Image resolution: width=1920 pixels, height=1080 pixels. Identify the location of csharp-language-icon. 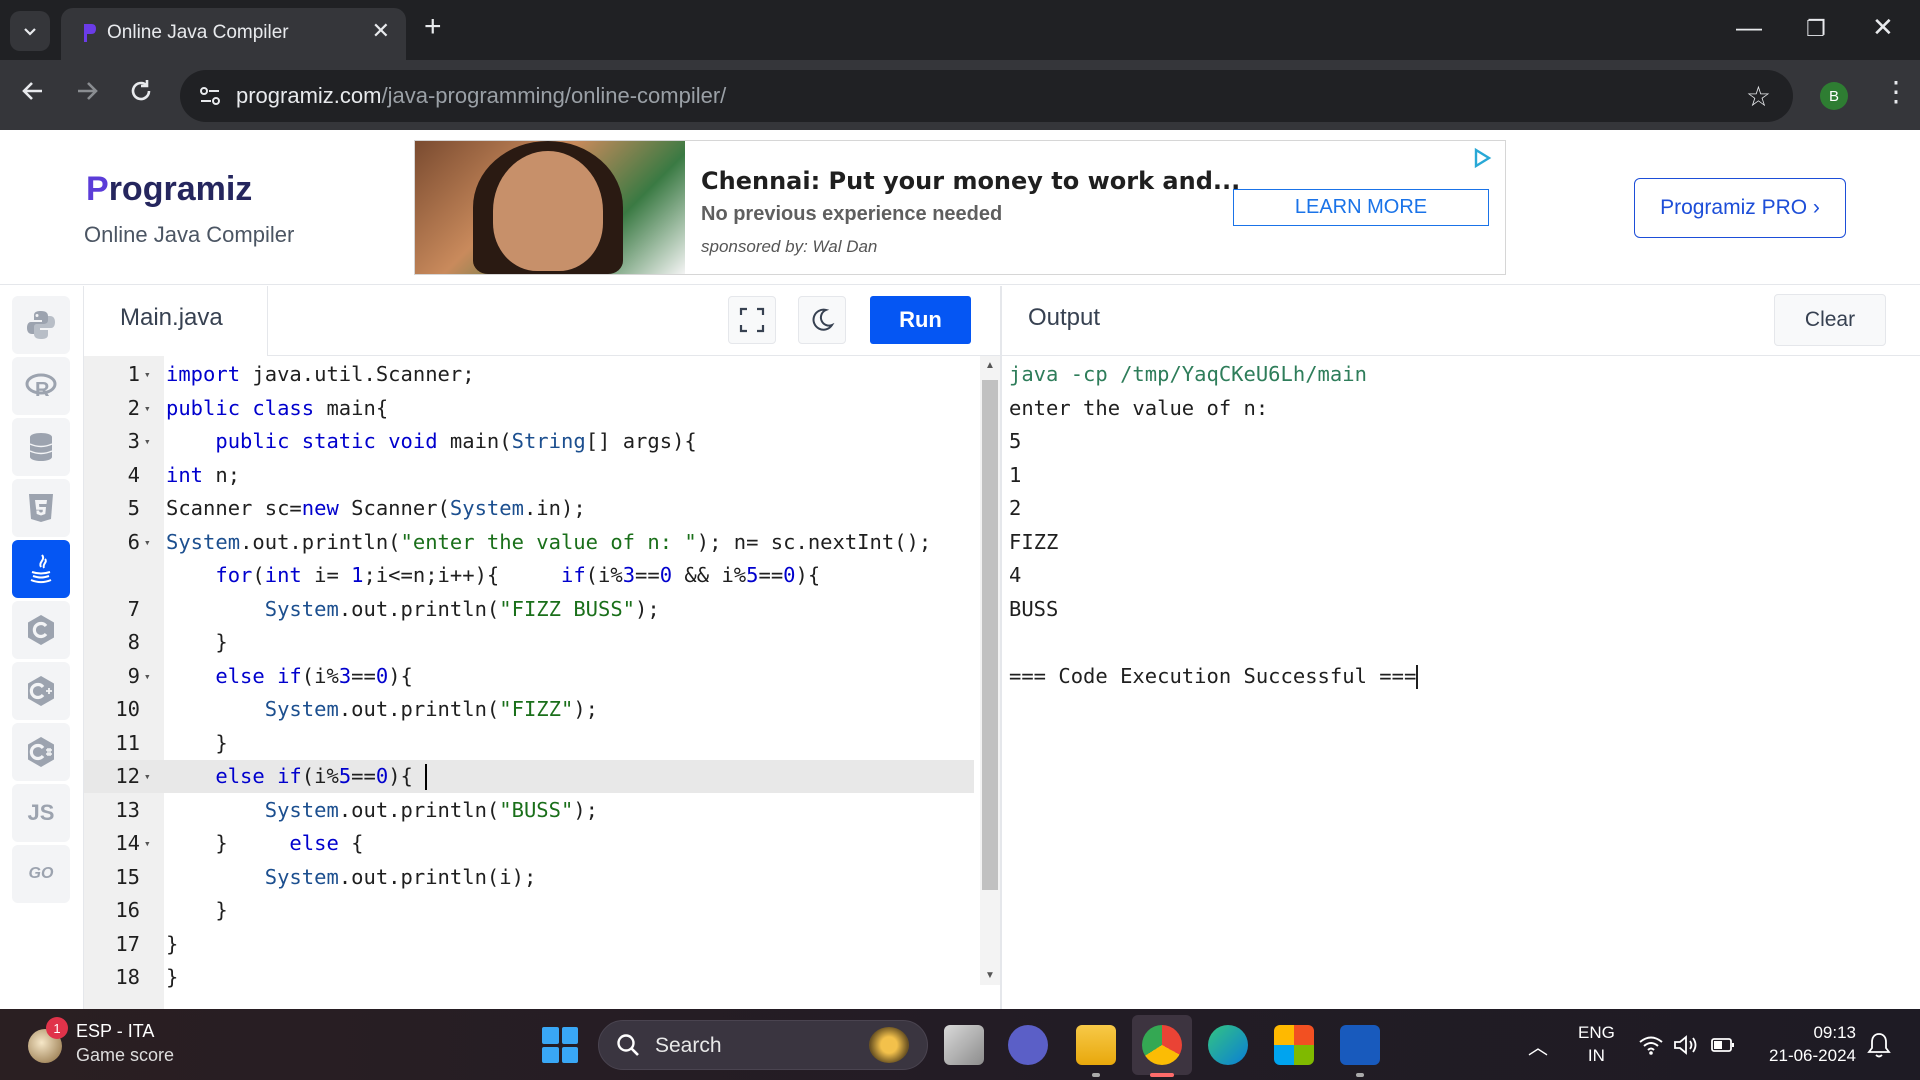
(41, 752).